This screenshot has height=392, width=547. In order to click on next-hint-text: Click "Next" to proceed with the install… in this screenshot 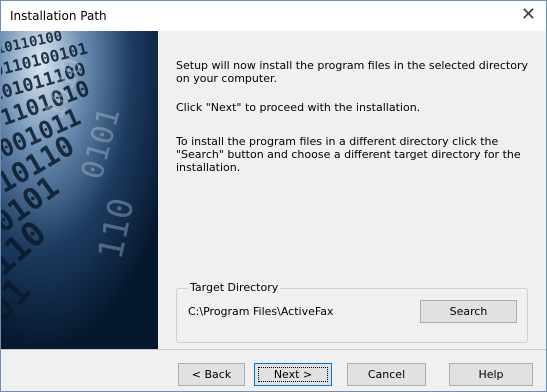, I will do `click(298, 107)`.